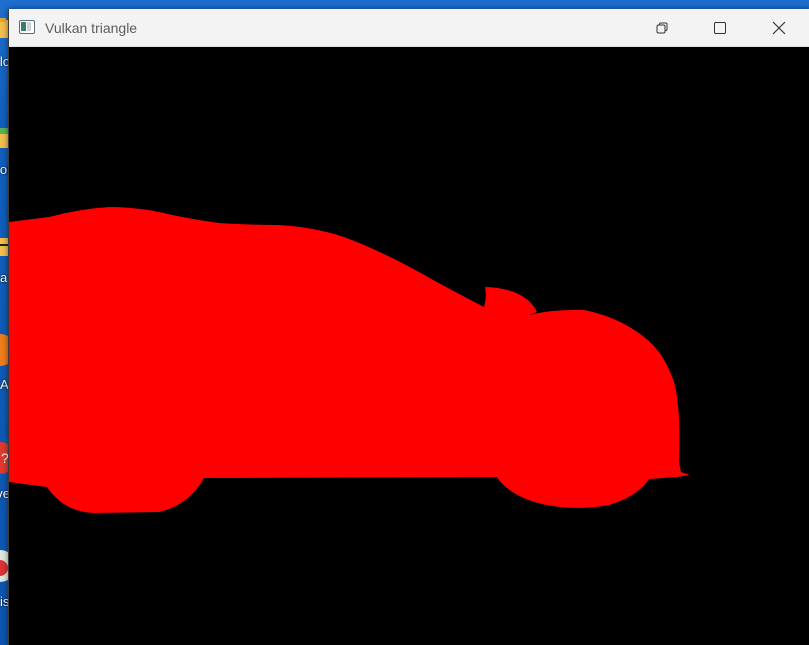  I want to click on maximize-button, so click(720, 27).